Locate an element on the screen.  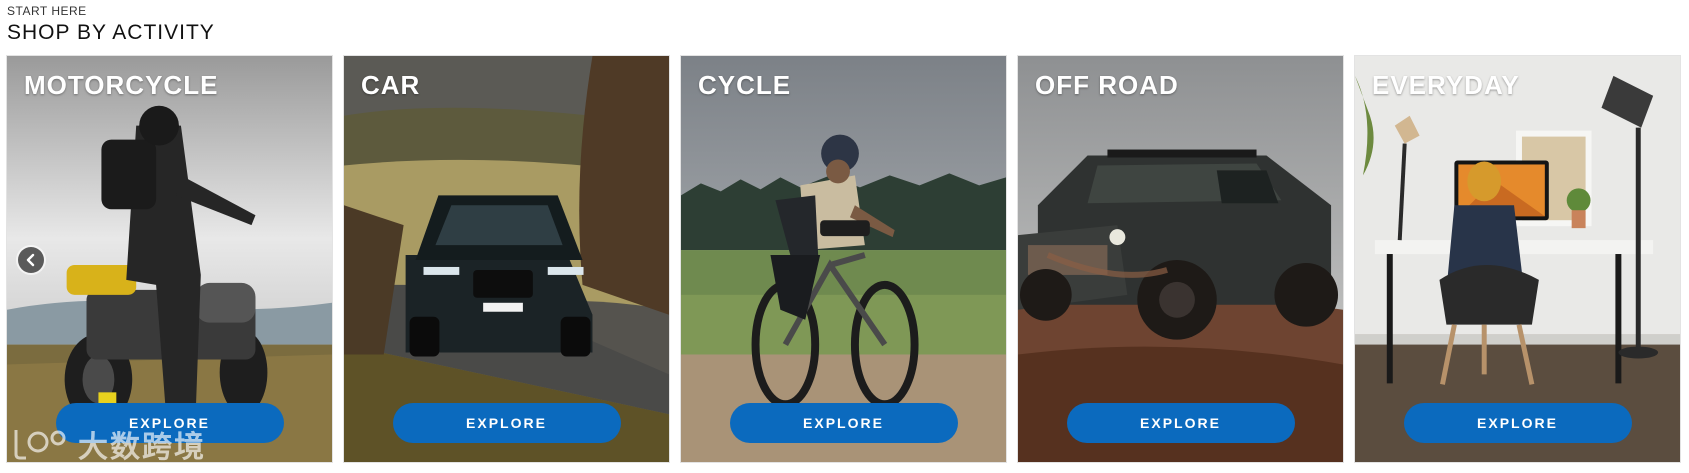
watermark: 大数跨境 is located at coordinates (109, 444).